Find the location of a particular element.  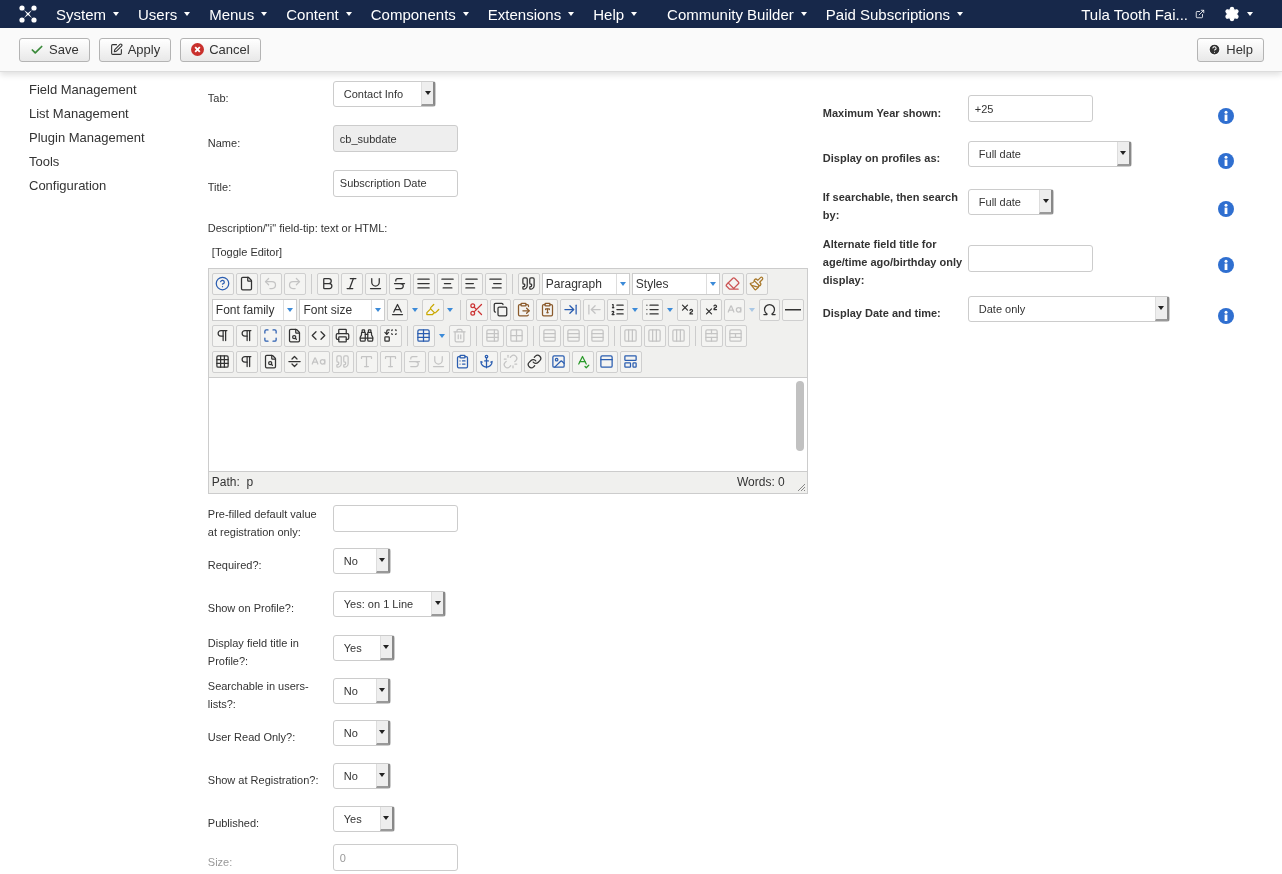

sidebar-link: Tools is located at coordinates (118, 162).